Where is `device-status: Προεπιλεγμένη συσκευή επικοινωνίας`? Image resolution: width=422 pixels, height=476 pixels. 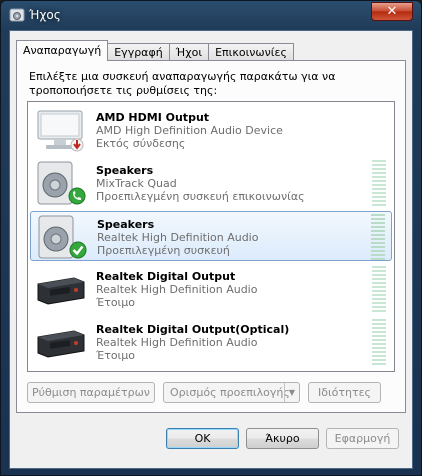 device-status: Προεπιλεγμένη συσκευή επικοινωνίας is located at coordinates (200, 196).